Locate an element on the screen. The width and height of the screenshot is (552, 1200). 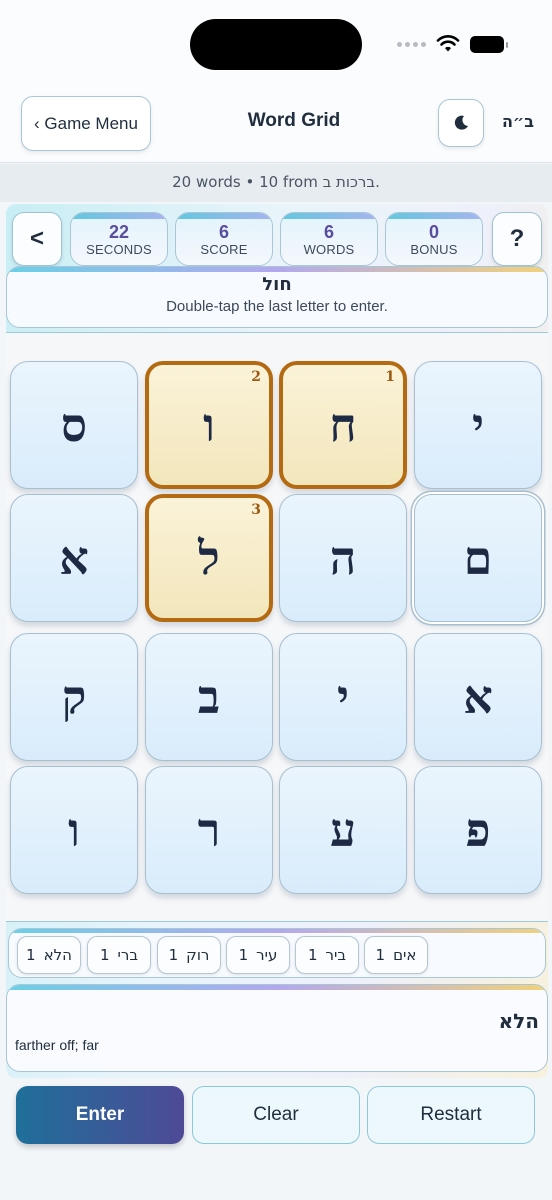
tile-letter: פ is located at coordinates (478, 830).